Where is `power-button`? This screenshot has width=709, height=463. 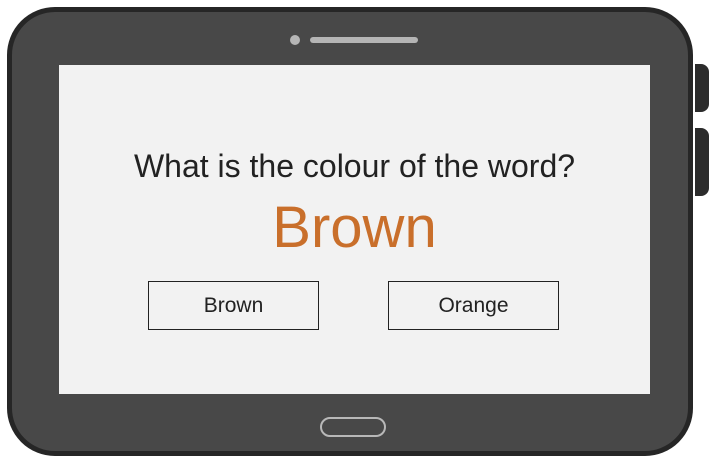
power-button is located at coordinates (702, 162).